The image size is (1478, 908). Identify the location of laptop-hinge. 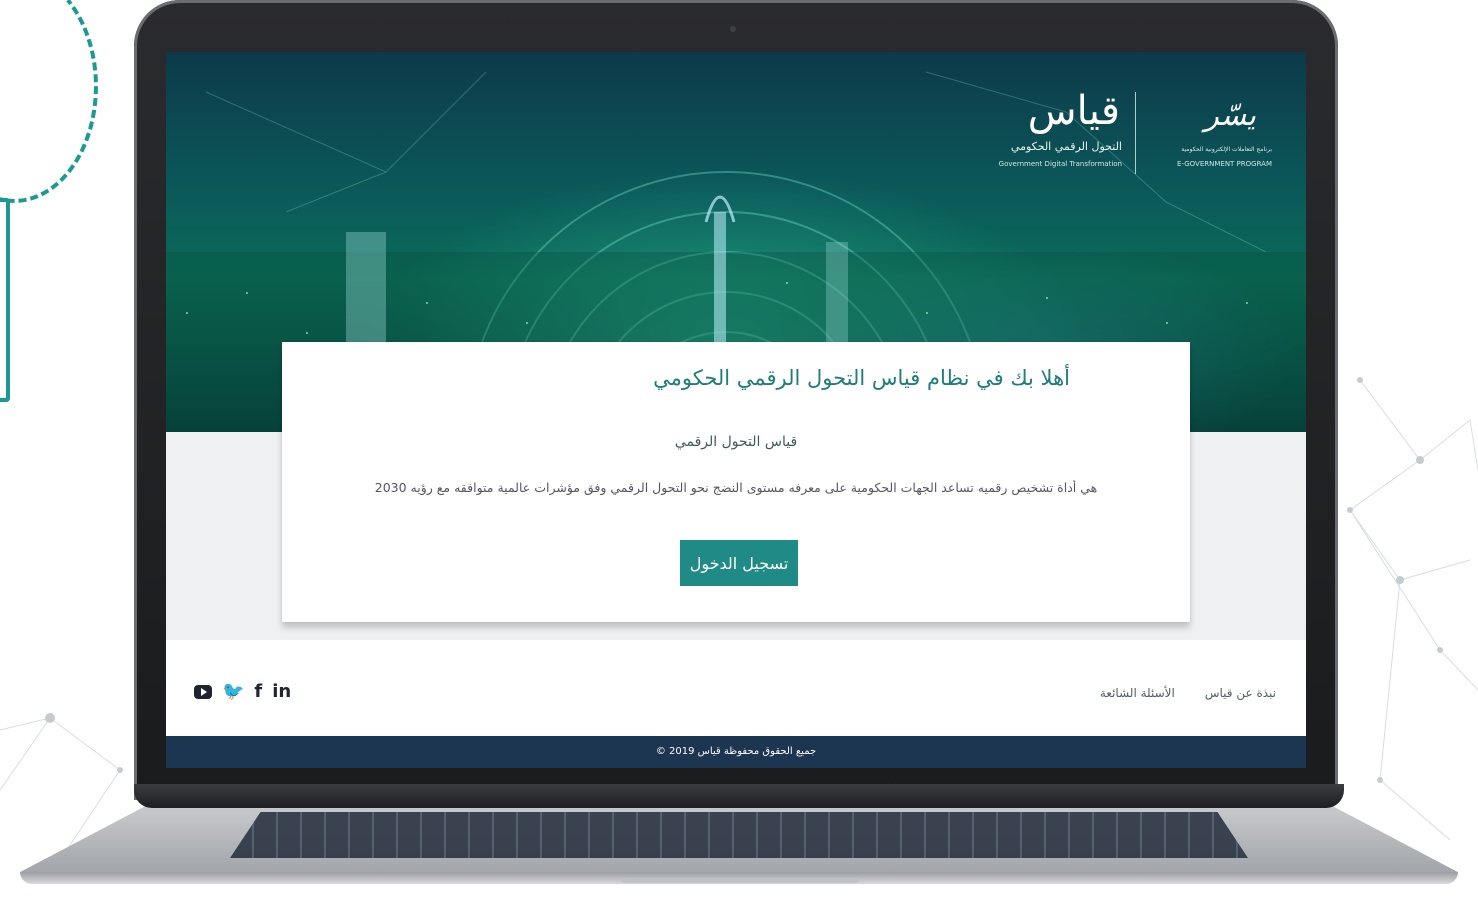
(739, 796).